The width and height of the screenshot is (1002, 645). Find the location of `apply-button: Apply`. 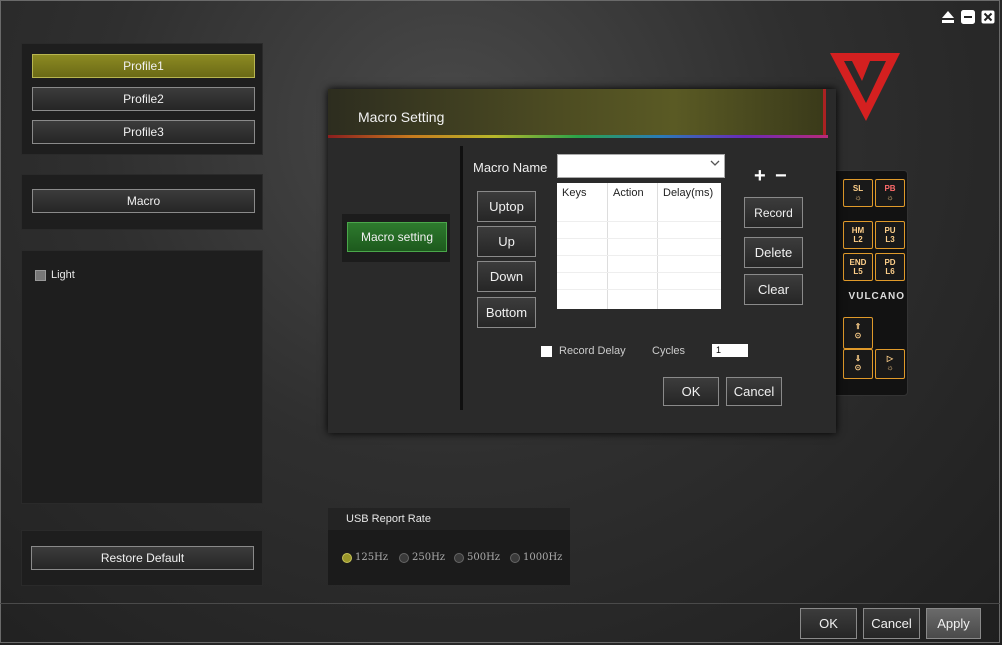

apply-button: Apply is located at coordinates (953, 623).